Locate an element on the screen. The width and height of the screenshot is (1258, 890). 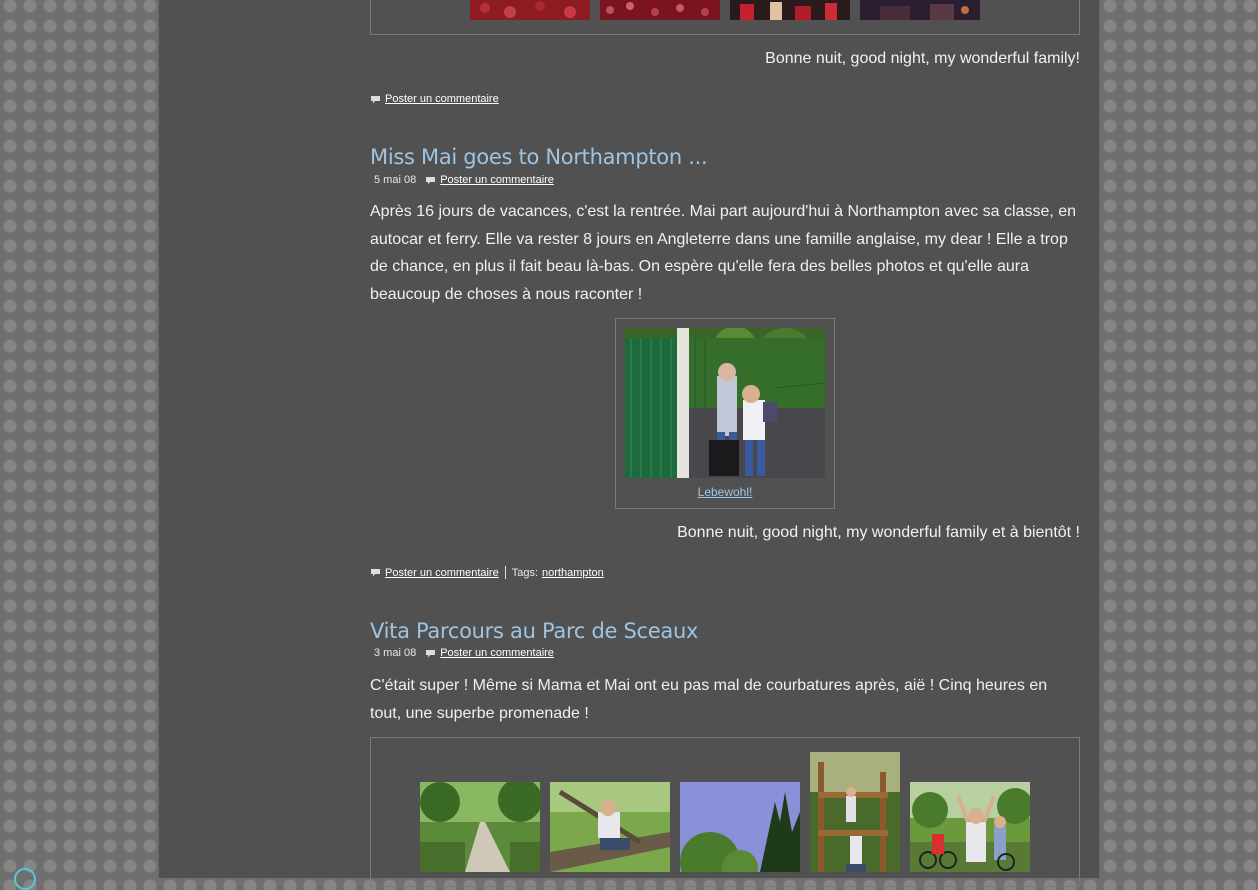
post-footer: Poster un commentaire is located at coordinates (434, 99).